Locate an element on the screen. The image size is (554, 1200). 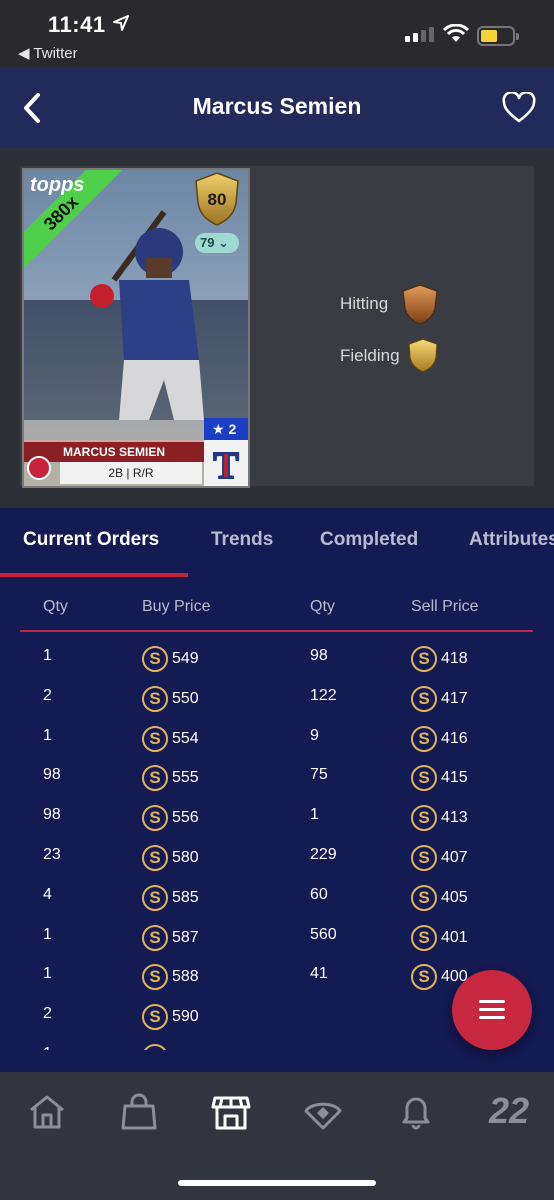
marketplace-icon is located at coordinates (231, 1112).